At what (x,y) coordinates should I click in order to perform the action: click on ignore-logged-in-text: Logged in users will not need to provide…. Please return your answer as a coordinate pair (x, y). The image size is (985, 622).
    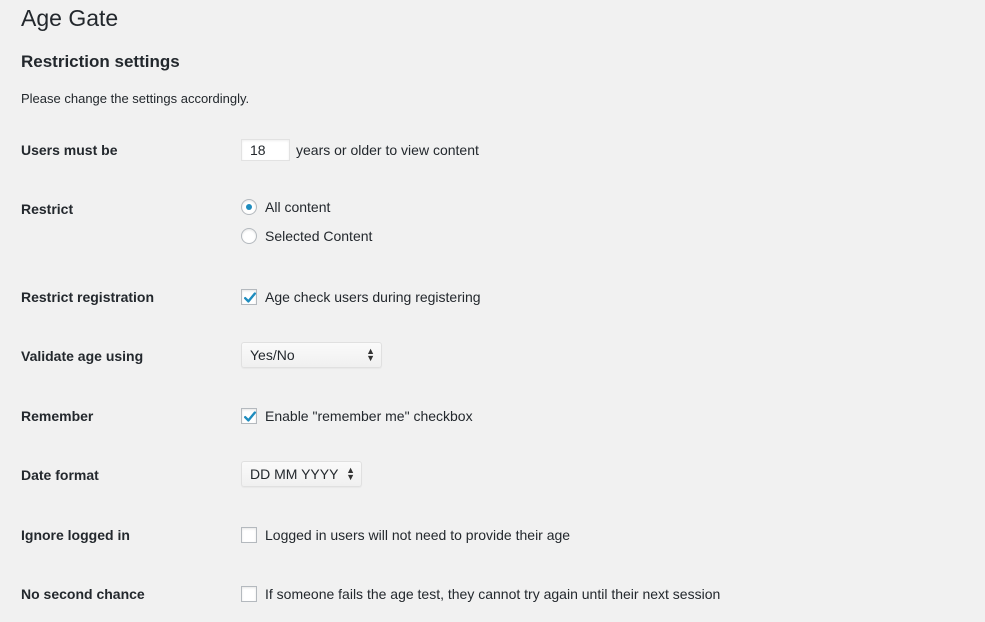
    Looking at the image, I should click on (418, 535).